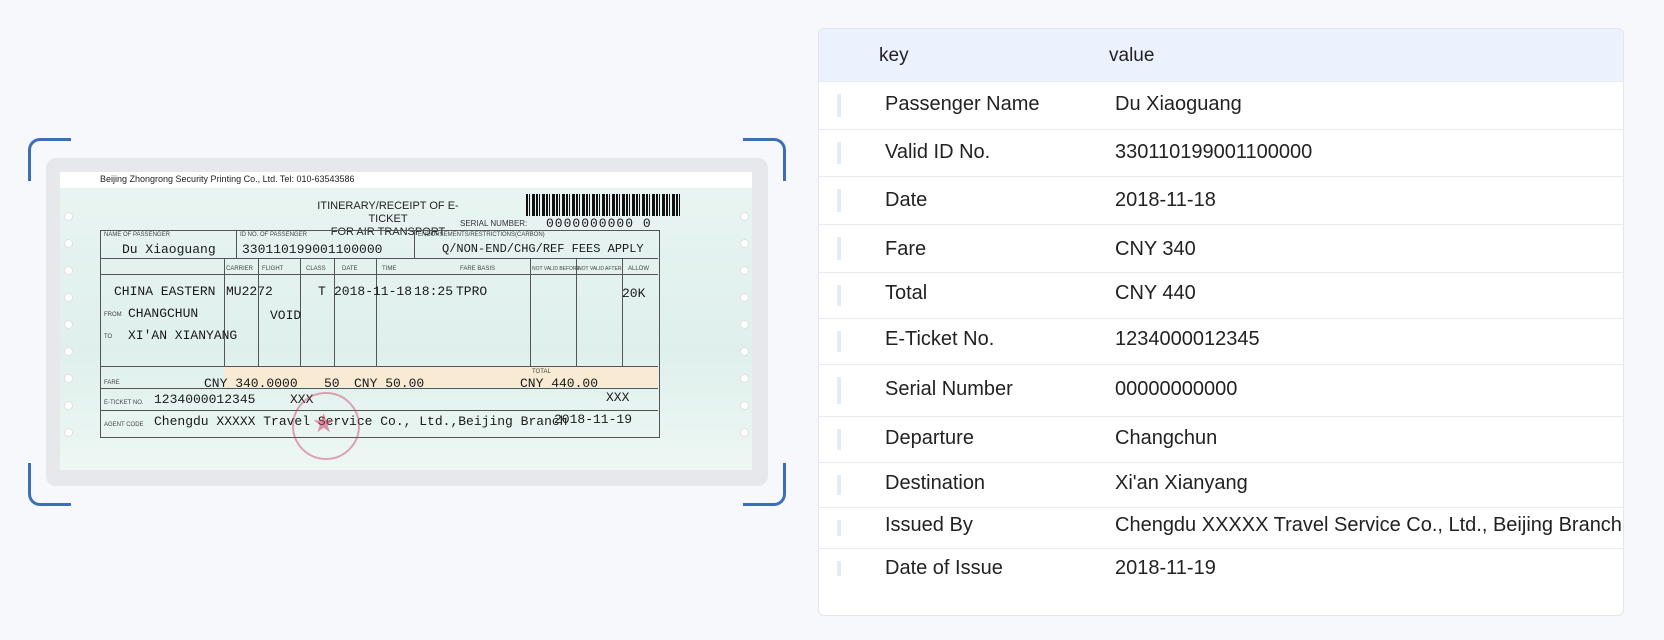 The height and width of the screenshot is (640, 1664). I want to click on col-carrier: CARRIER, so click(240, 269).